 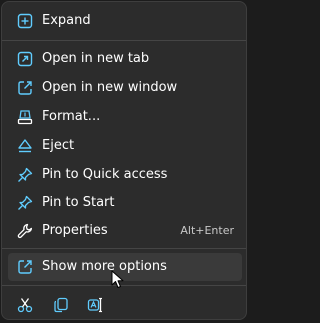 What do you see at coordinates (25, 88) in the screenshot?
I see `open-in-new-window-icon` at bounding box center [25, 88].